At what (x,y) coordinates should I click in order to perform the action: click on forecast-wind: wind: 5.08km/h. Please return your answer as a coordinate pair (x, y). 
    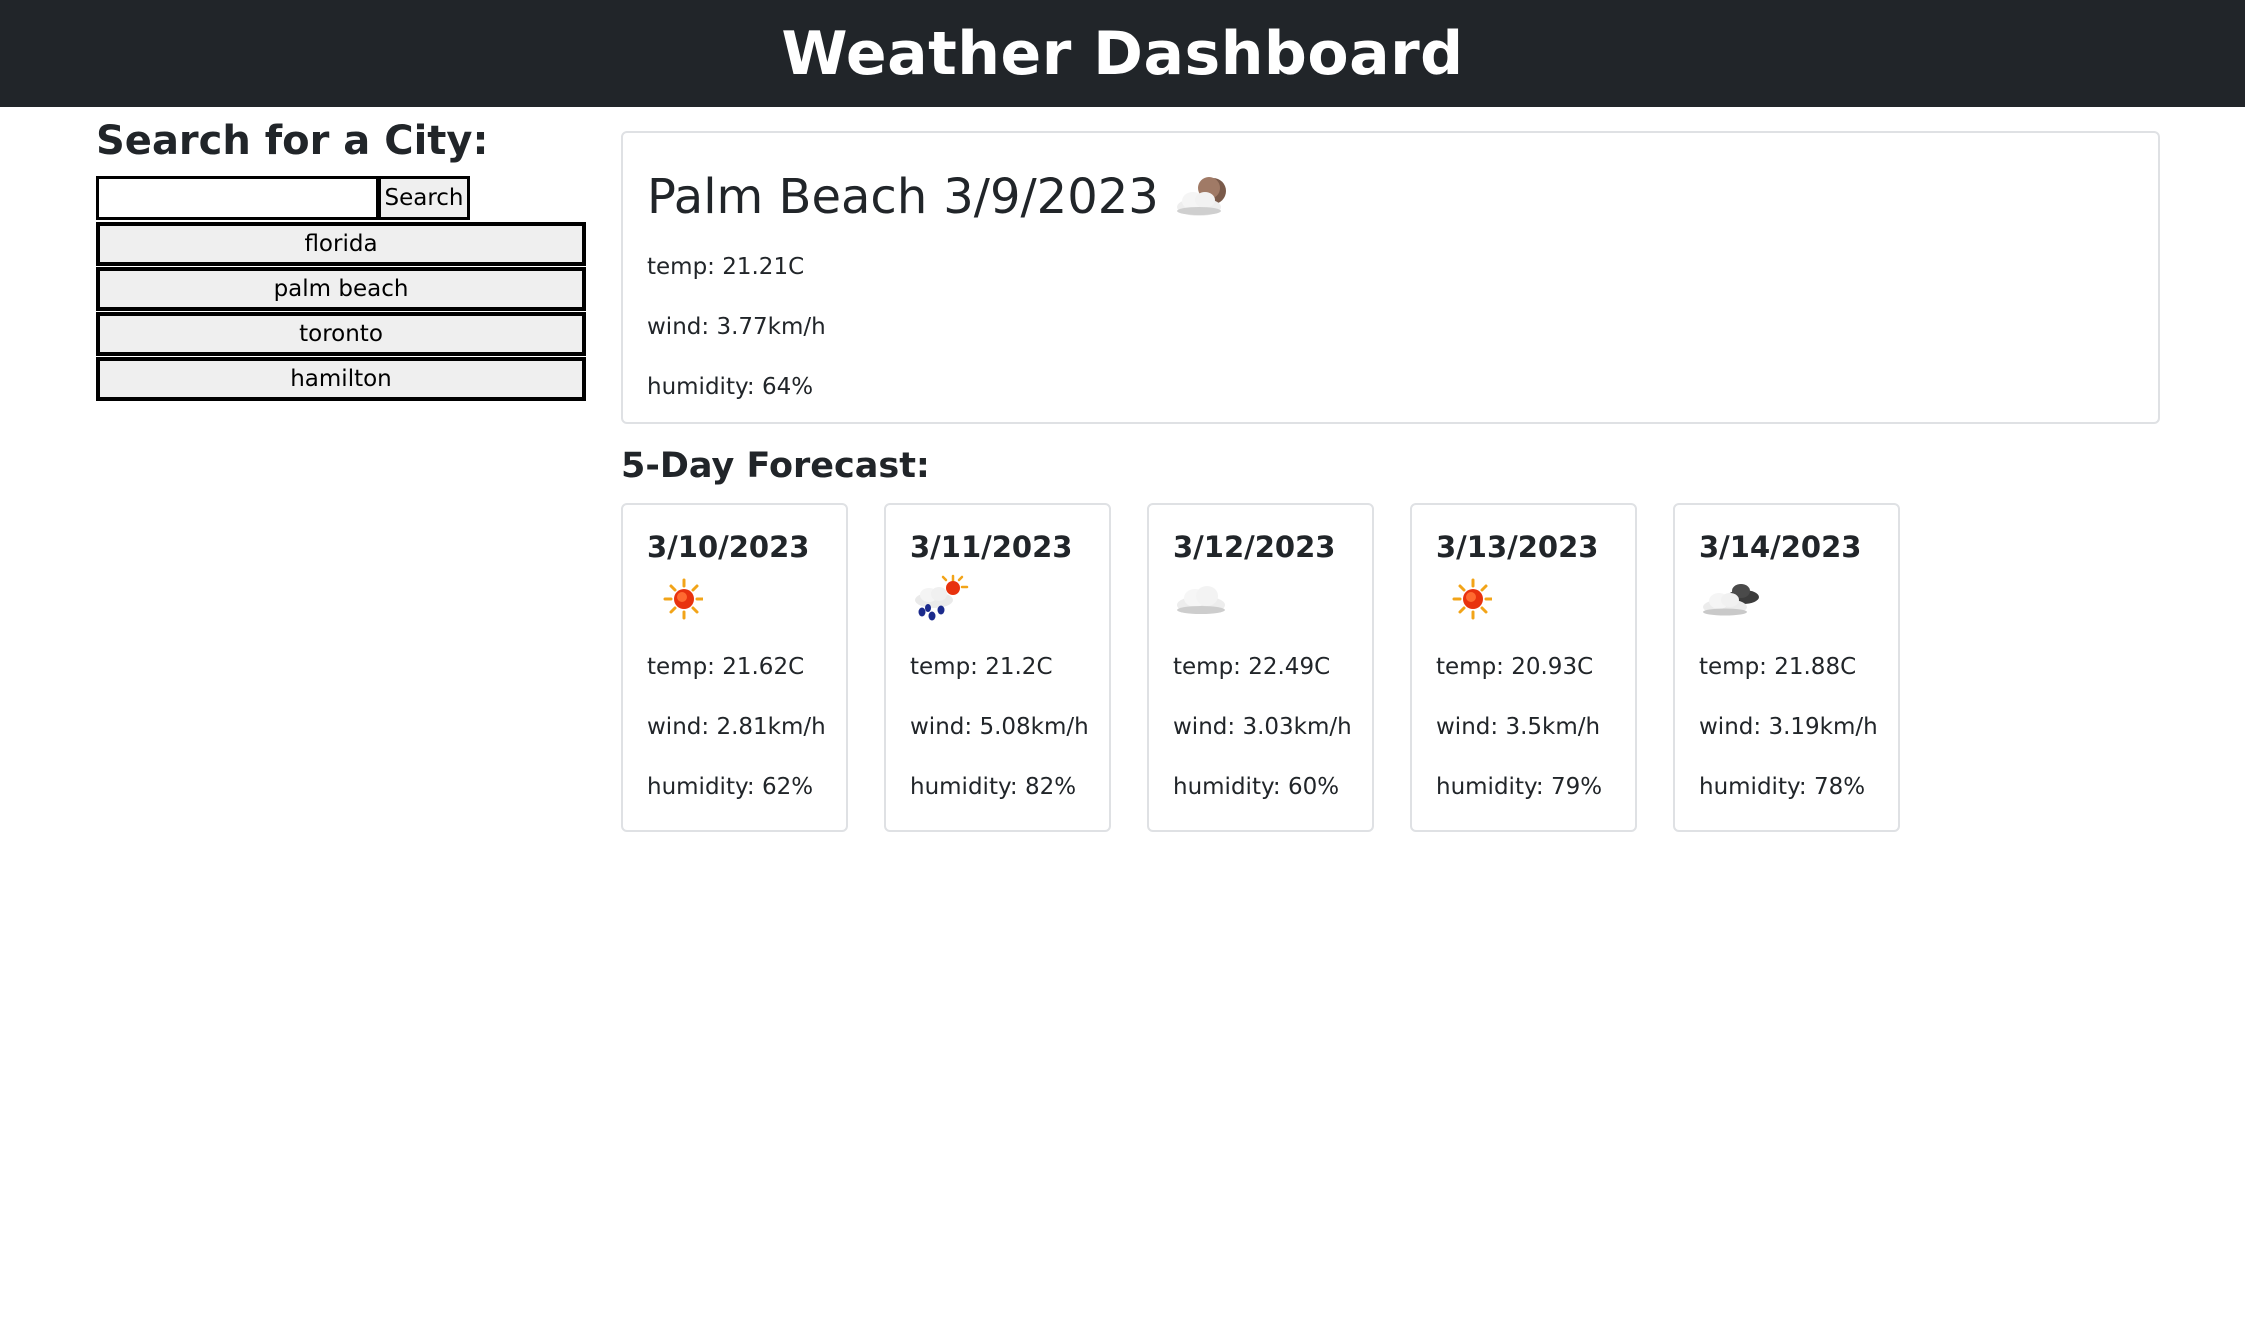
    Looking at the image, I should click on (999, 727).